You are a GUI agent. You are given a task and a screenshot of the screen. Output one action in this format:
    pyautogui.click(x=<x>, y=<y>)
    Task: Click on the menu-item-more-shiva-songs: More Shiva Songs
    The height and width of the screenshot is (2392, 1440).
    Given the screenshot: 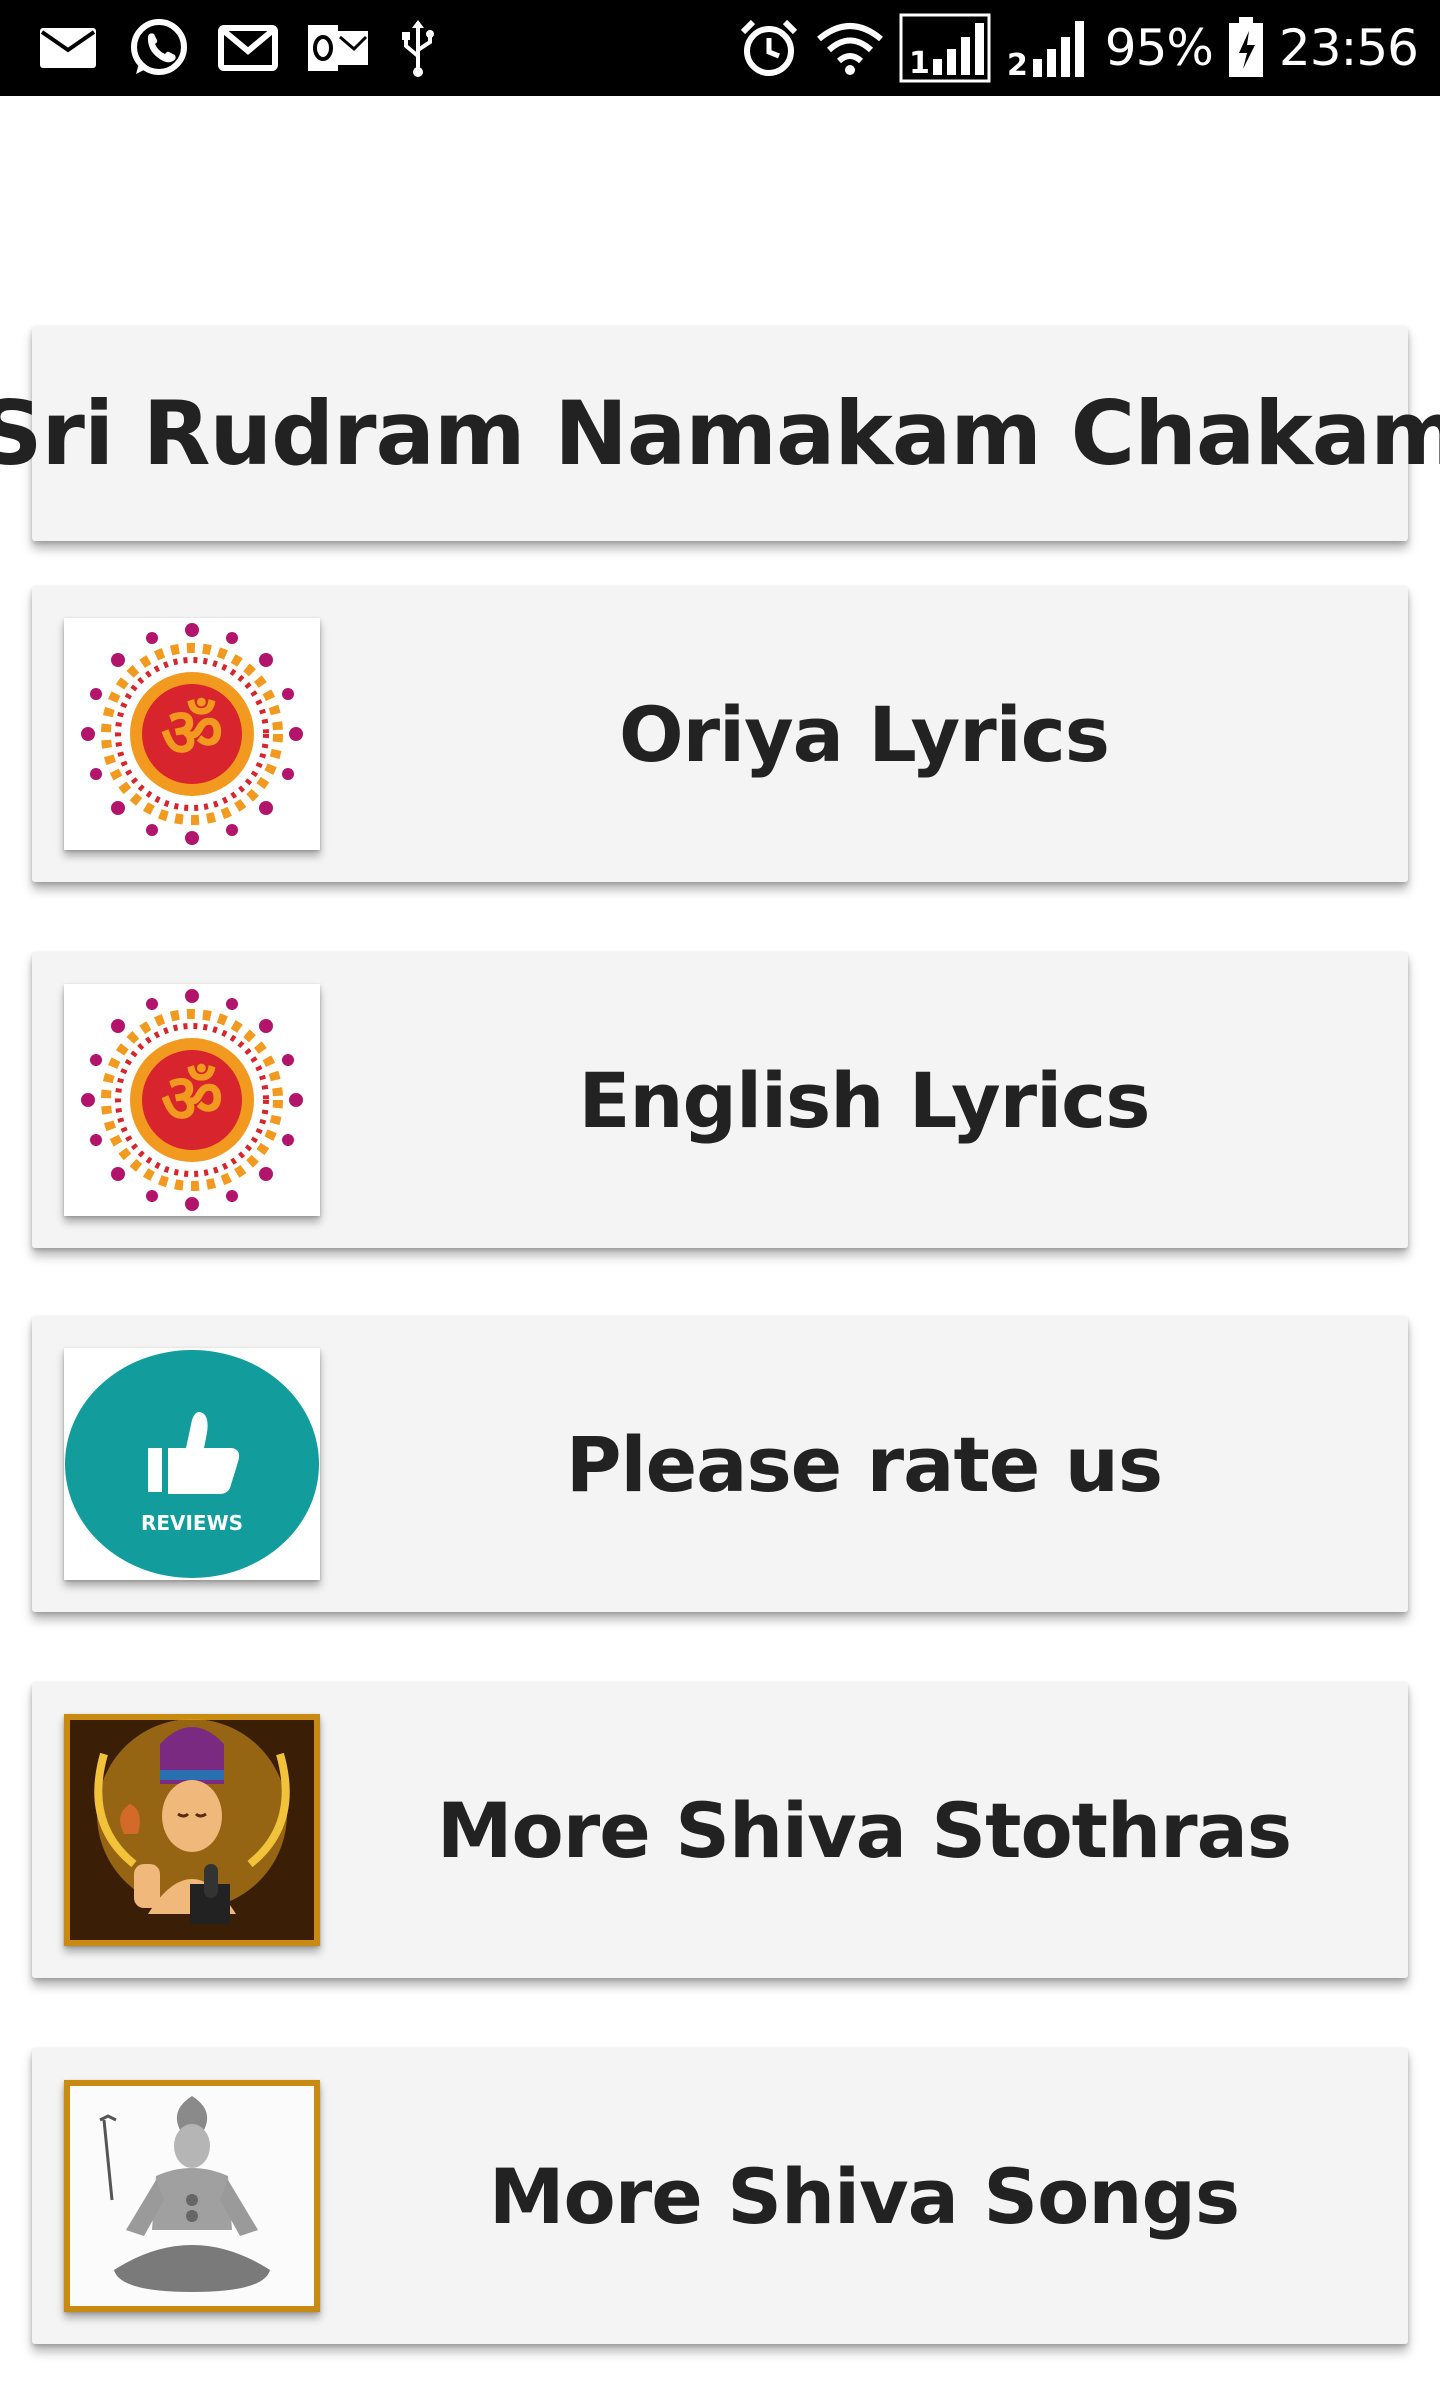 What is the action you would take?
    pyautogui.click(x=720, y=2196)
    